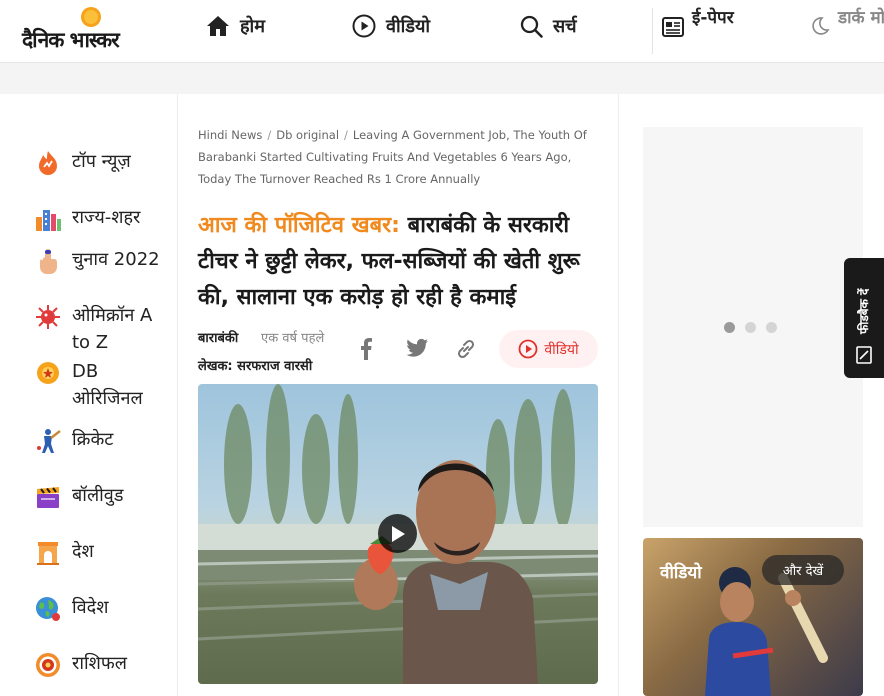 This screenshot has height=696, width=884. Describe the element at coordinates (218, 26) in the screenshot. I see `home-icon` at that location.